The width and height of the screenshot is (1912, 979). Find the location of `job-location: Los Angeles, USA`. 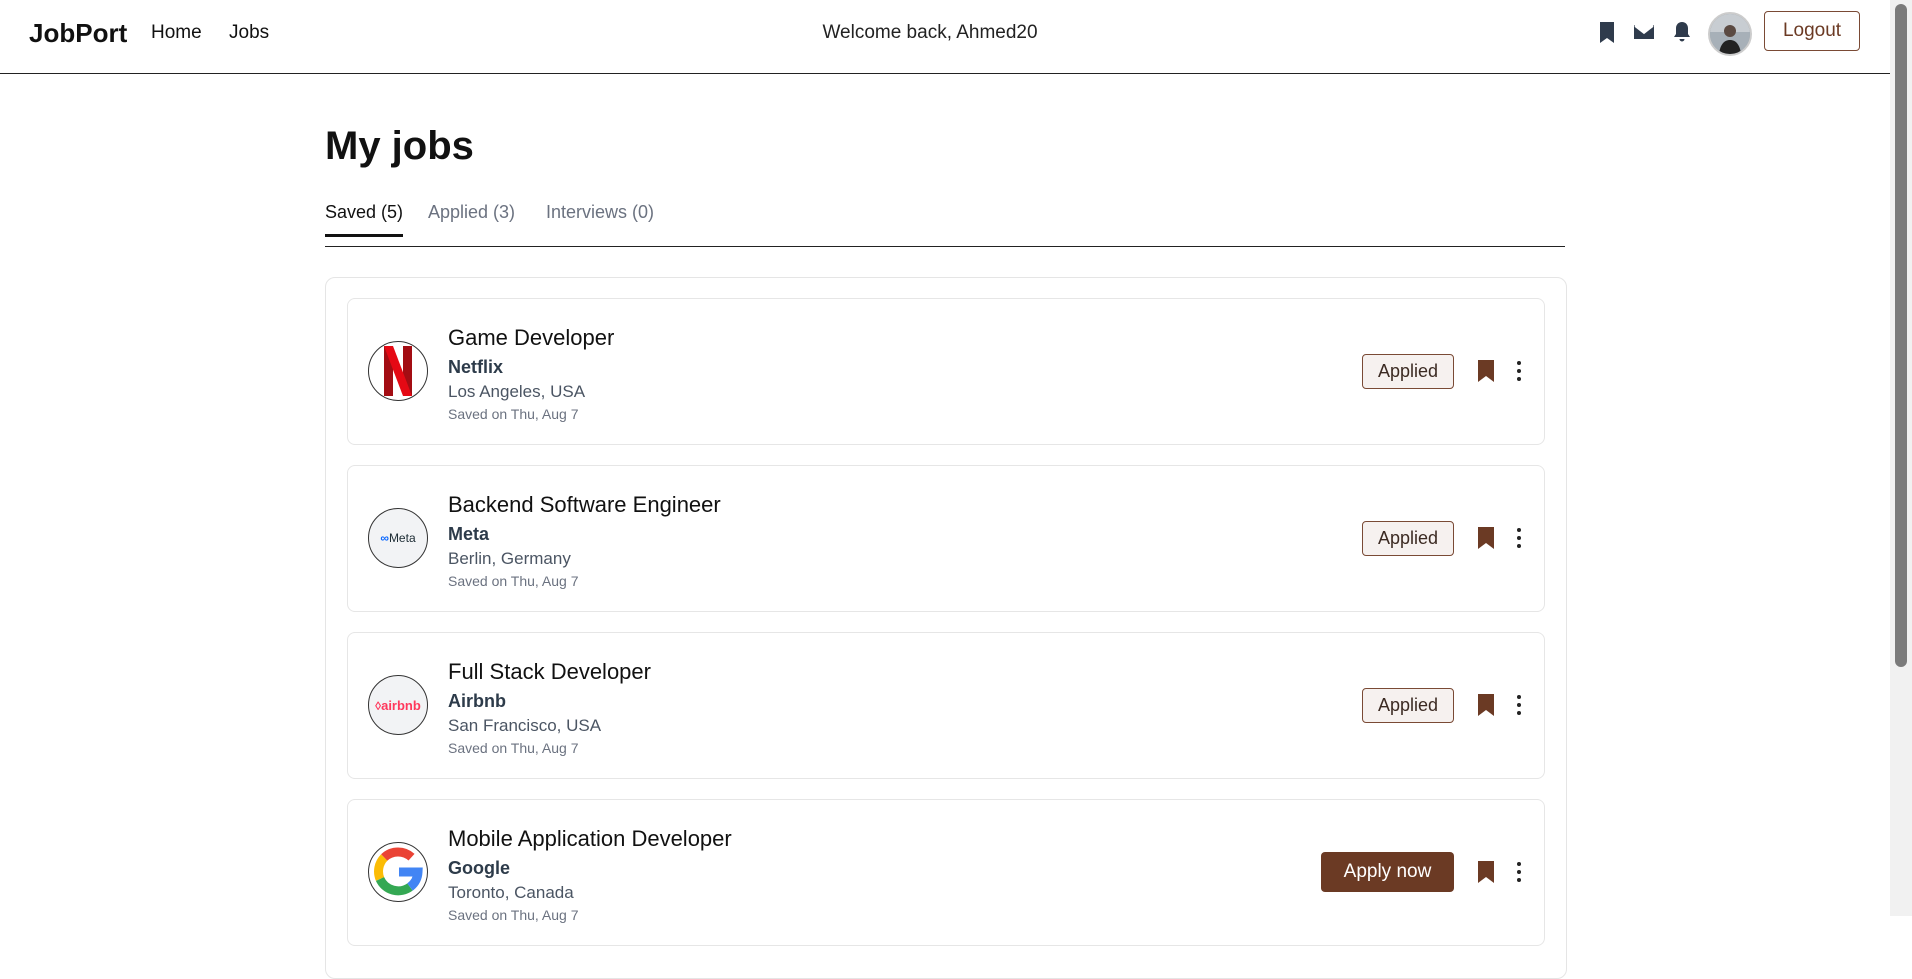

job-location: Los Angeles, USA is located at coordinates (517, 391).